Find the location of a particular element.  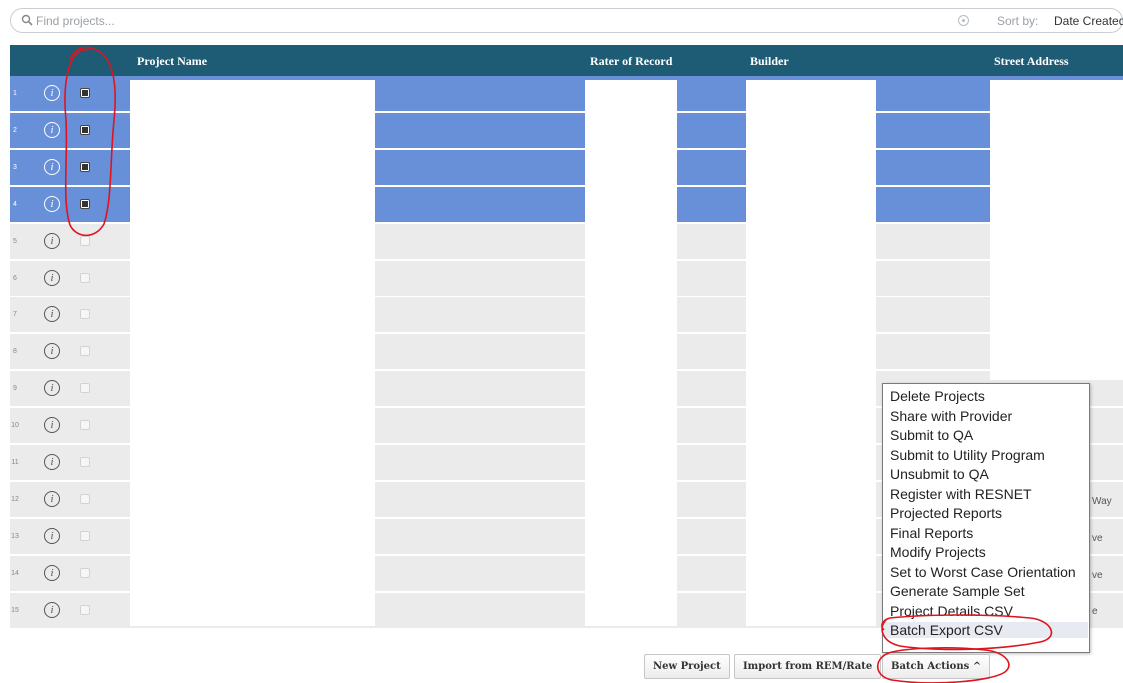

row-number: 11 is located at coordinates (15, 462).